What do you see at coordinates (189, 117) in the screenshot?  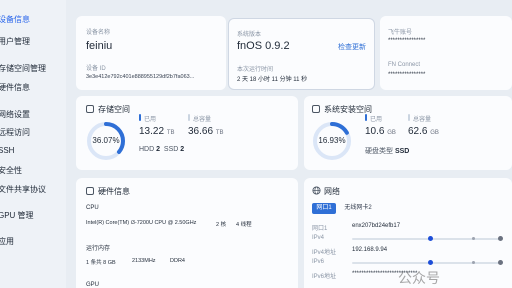 I see `storage-total-marker` at bounding box center [189, 117].